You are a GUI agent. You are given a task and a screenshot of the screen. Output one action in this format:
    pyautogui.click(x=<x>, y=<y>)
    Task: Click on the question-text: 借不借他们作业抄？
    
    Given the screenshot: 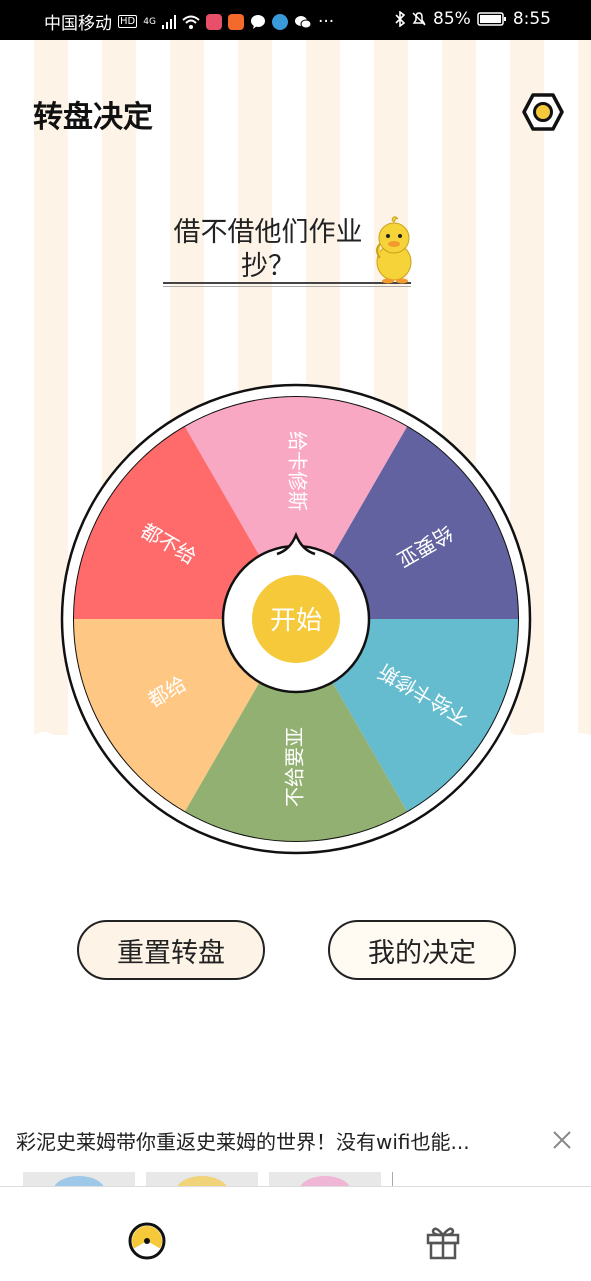 What is the action you would take?
    pyautogui.click(x=268, y=249)
    